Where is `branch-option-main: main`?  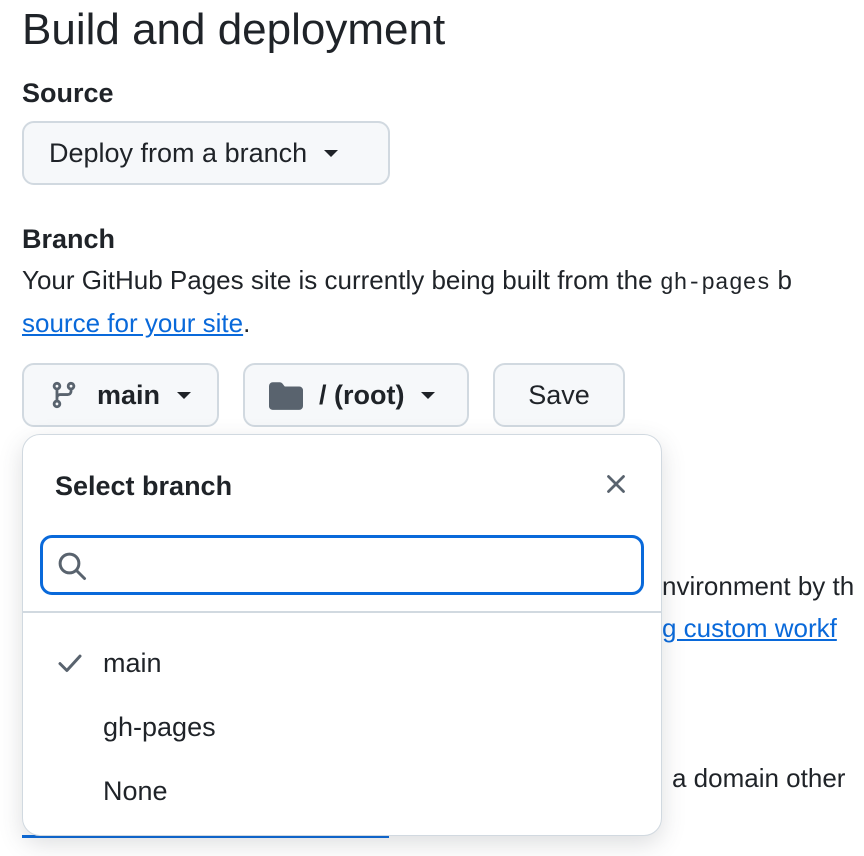 branch-option-main: main is located at coordinates (342, 663).